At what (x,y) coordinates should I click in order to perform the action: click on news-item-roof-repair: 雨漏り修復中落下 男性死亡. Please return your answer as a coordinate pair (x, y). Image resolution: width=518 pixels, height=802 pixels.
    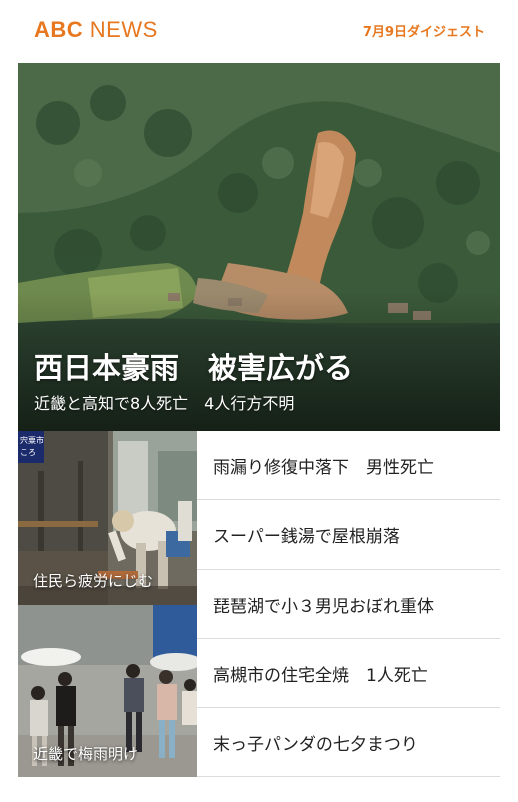
    Looking at the image, I should click on (348, 466).